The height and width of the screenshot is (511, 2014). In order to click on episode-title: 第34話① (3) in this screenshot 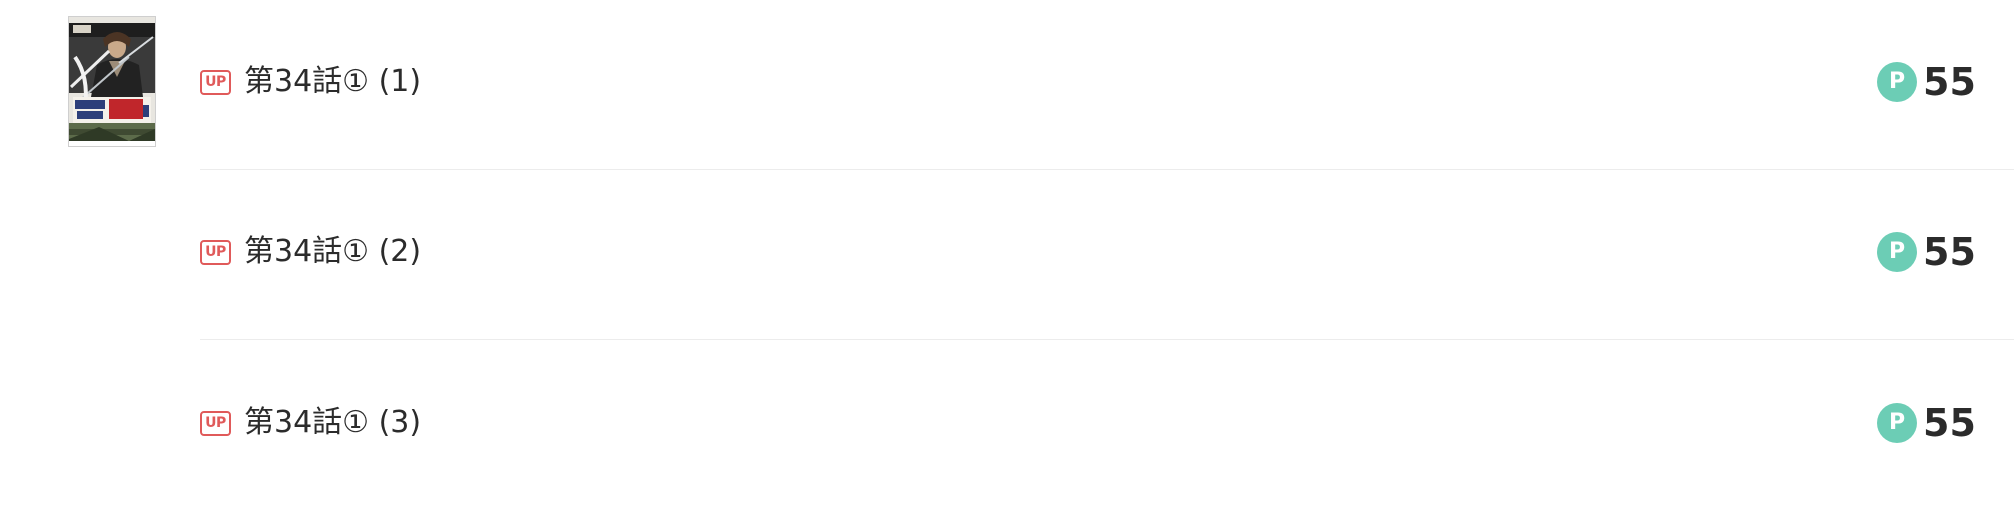, I will do `click(332, 423)`.